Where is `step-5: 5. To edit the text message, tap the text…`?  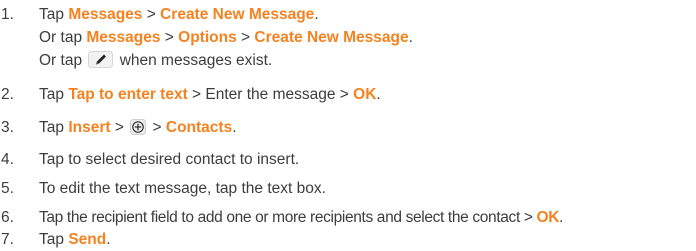
step-5: 5. To edit the text message, tap the text… is located at coordinates (163, 189).